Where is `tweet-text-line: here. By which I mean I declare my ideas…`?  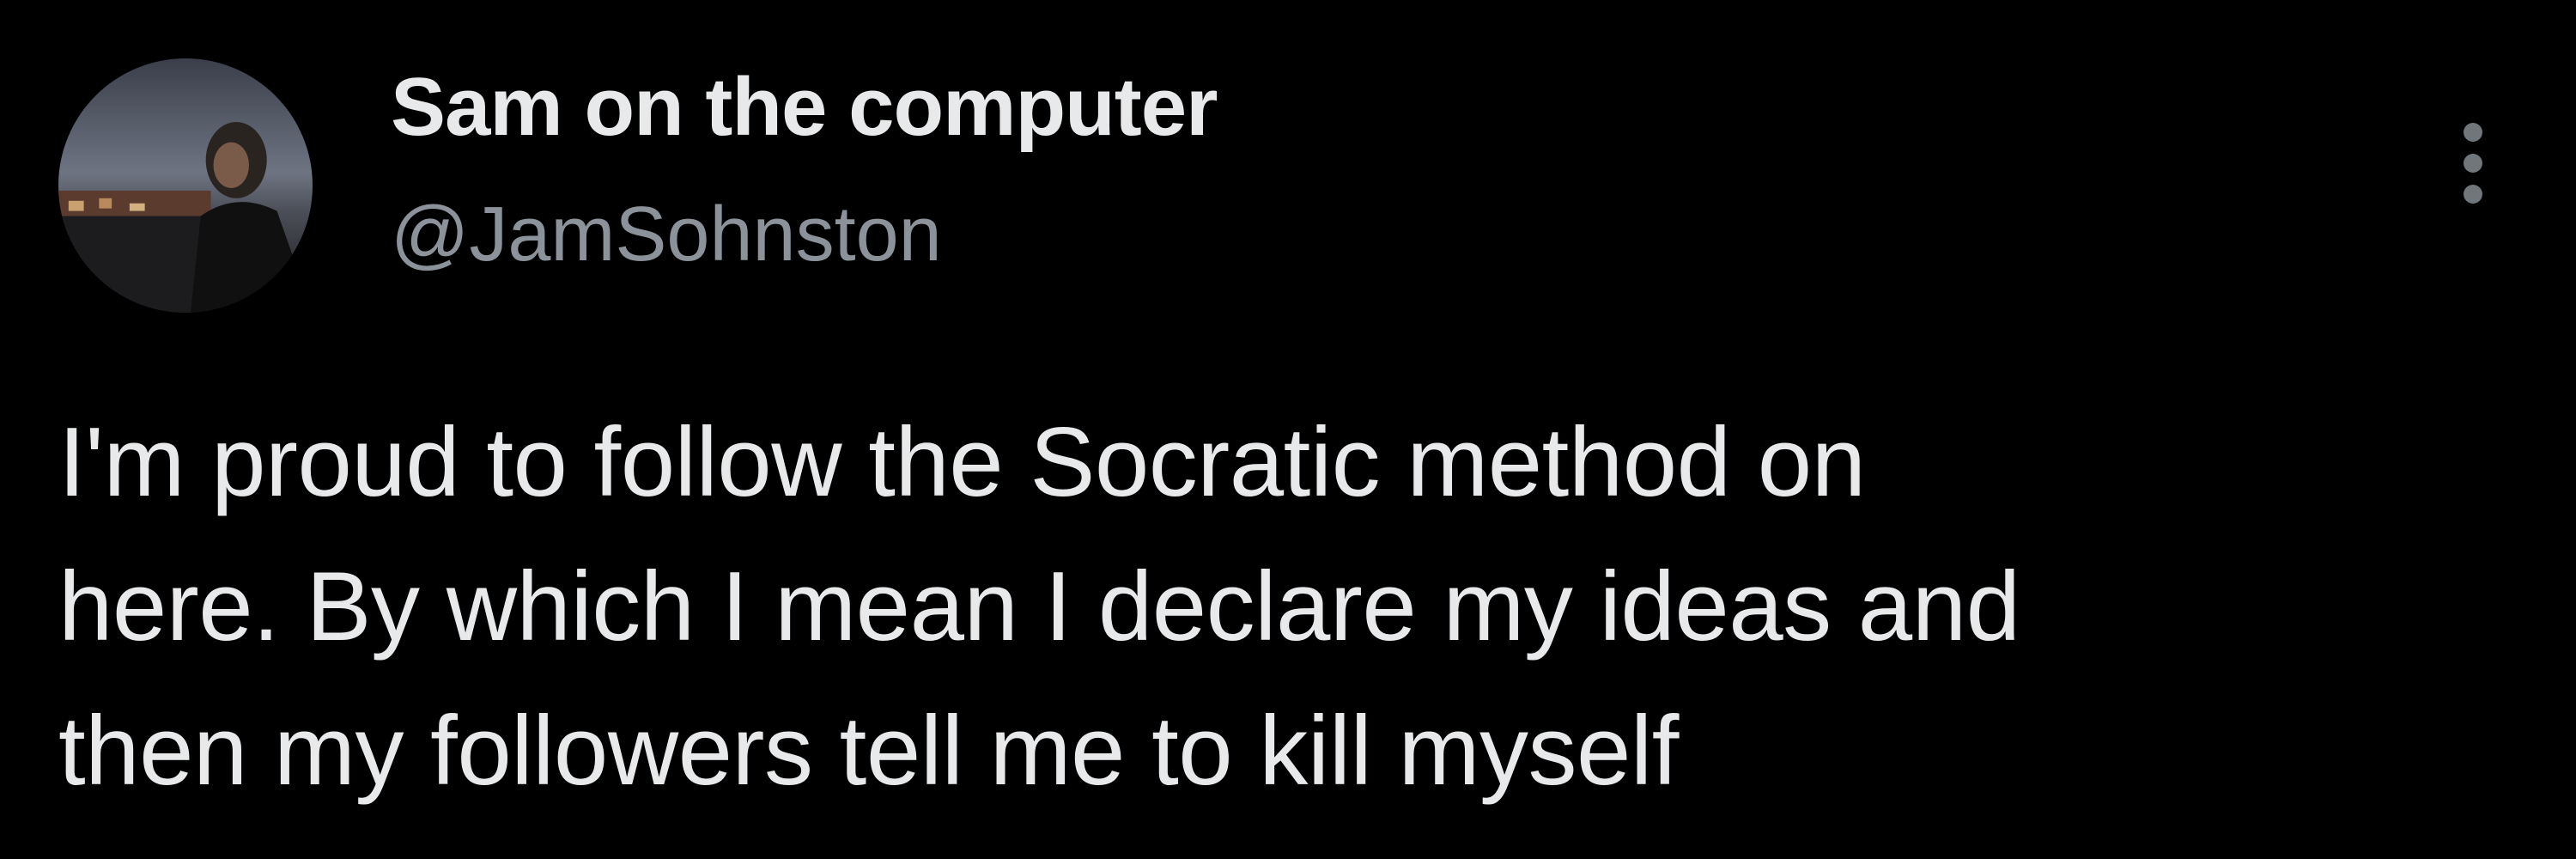
tweet-text-line: here. By which I mean I declare my ideas… is located at coordinates (1039, 606).